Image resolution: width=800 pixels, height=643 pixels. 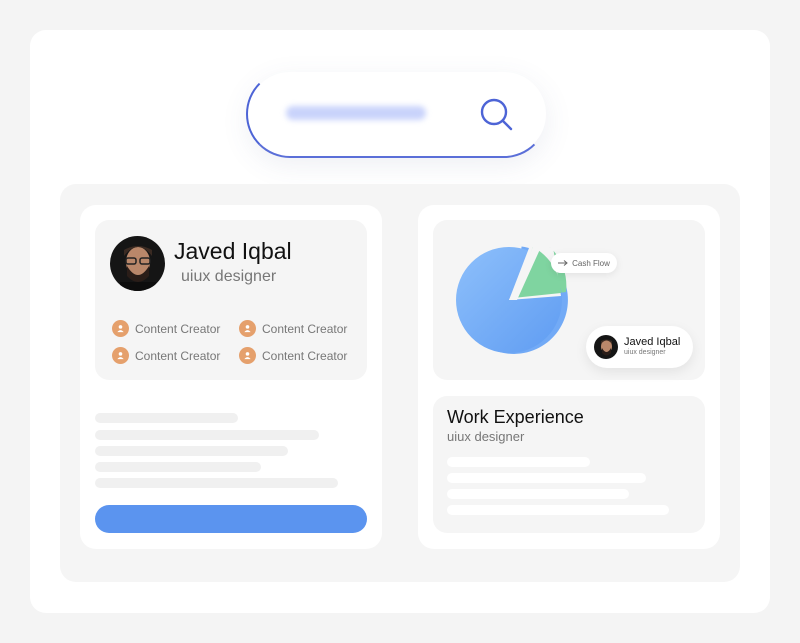 I want to click on arrow-right-icon, so click(x=563, y=263).